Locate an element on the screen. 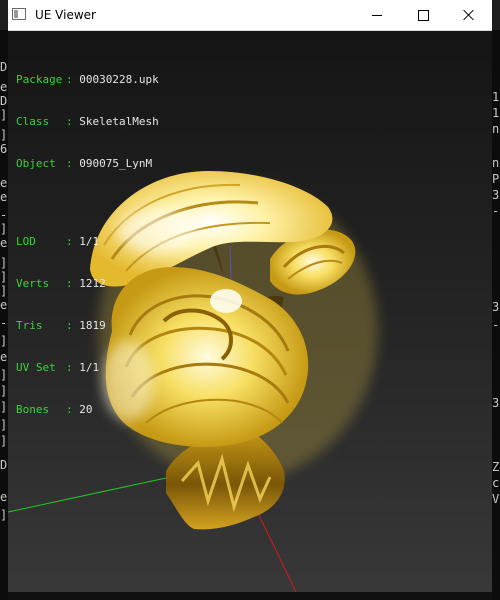  info-row-object: Object: 090075_LynM is located at coordinates (84, 163).